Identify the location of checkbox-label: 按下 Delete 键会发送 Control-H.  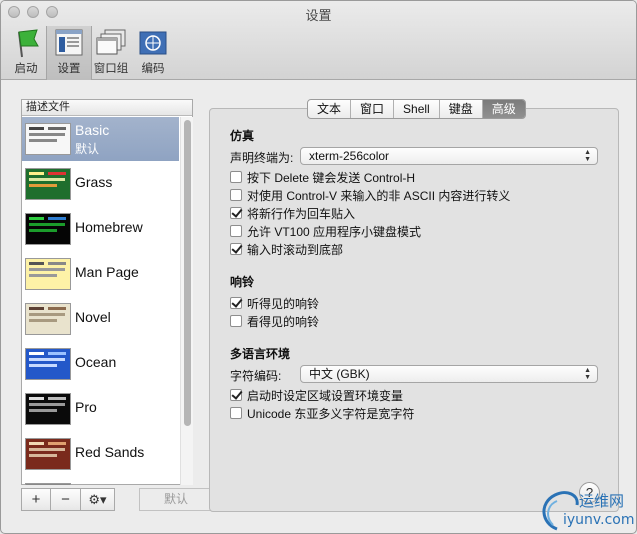
(331, 177).